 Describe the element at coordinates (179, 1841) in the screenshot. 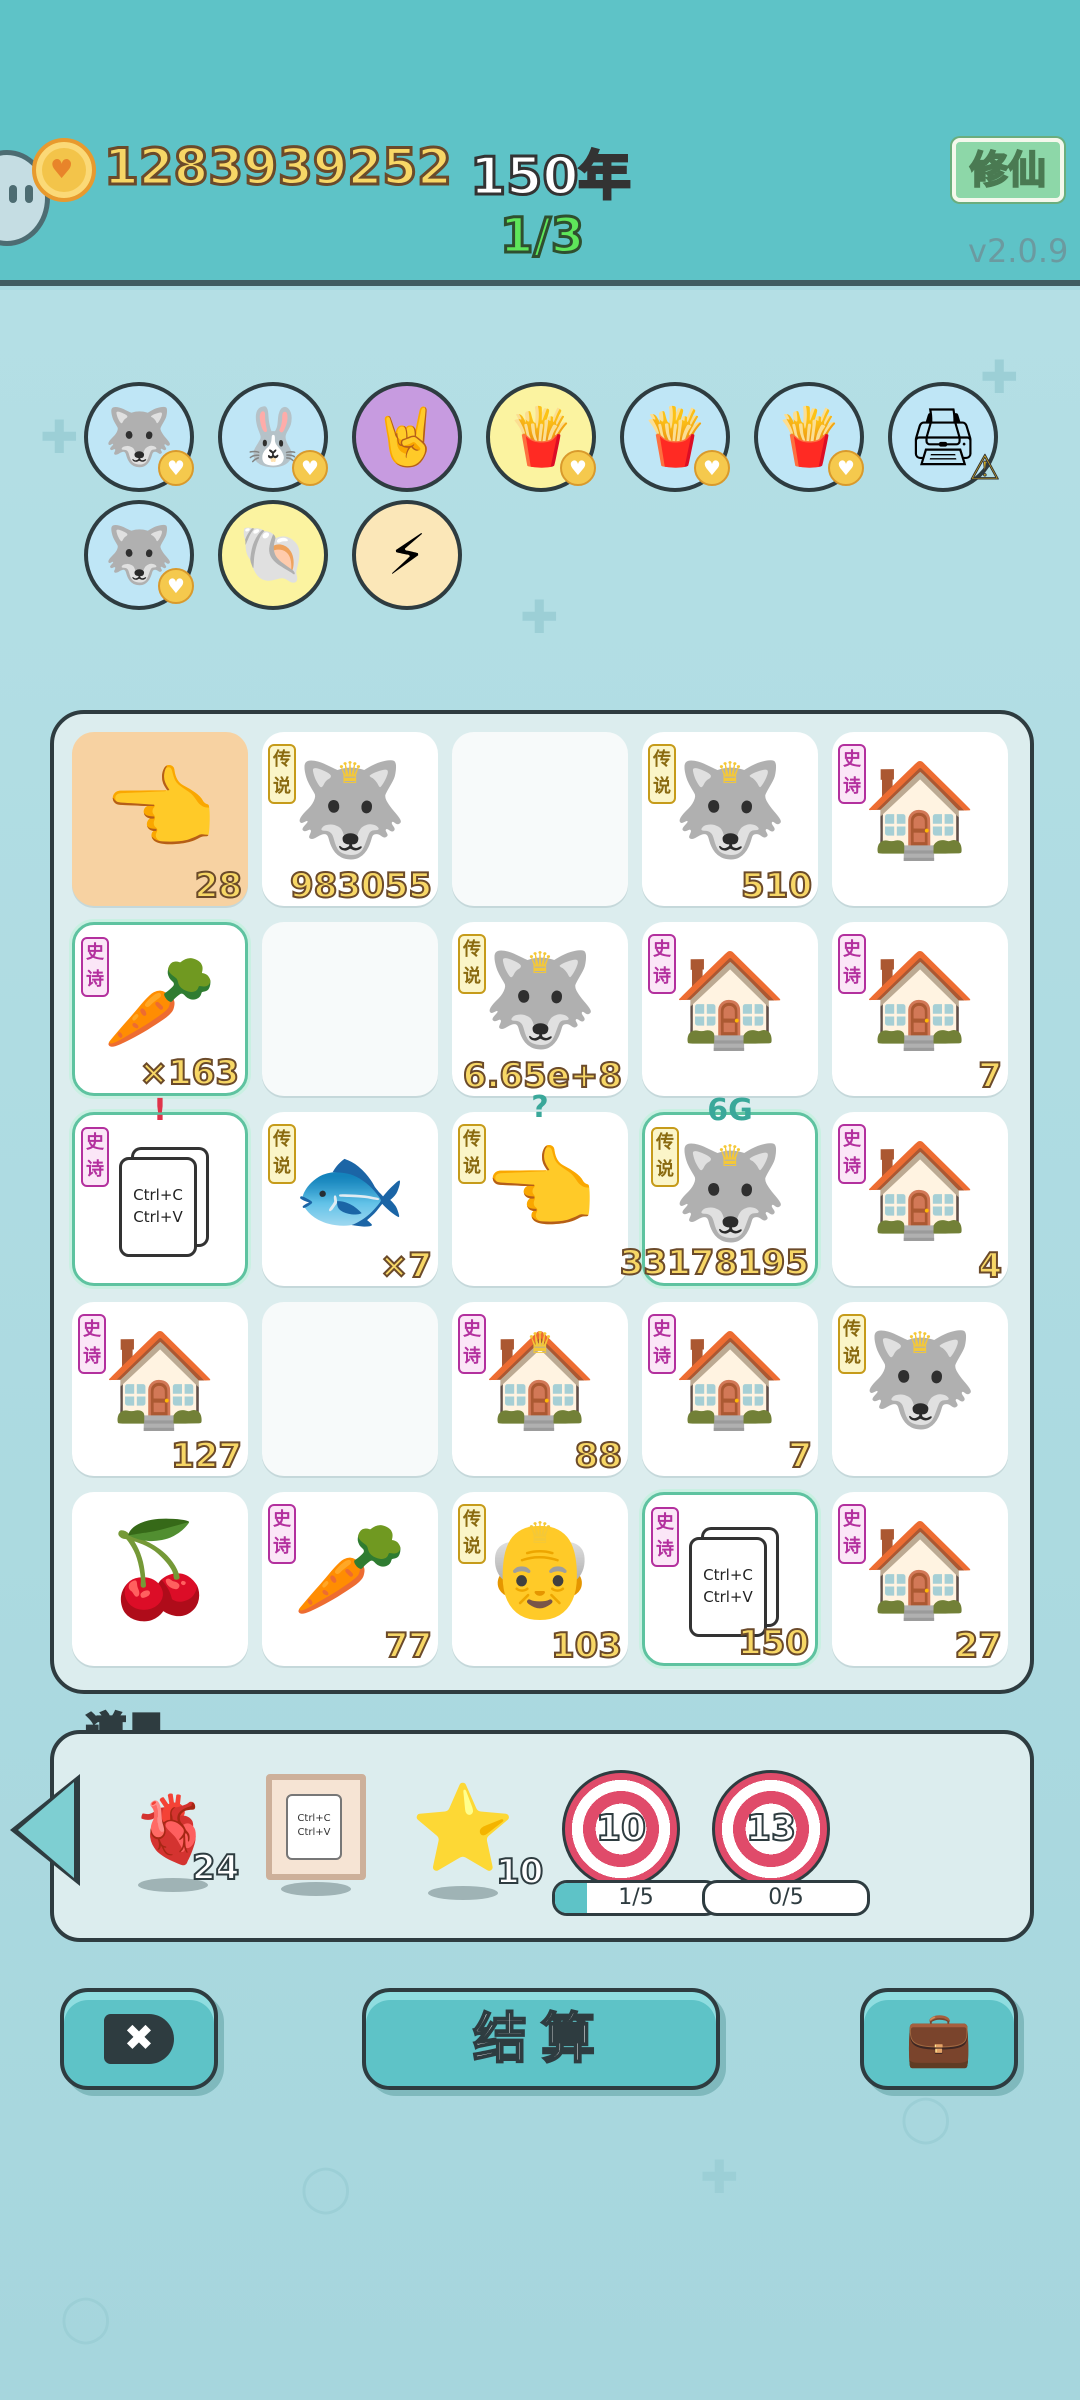

I see `liver-item: 🫀 24` at that location.